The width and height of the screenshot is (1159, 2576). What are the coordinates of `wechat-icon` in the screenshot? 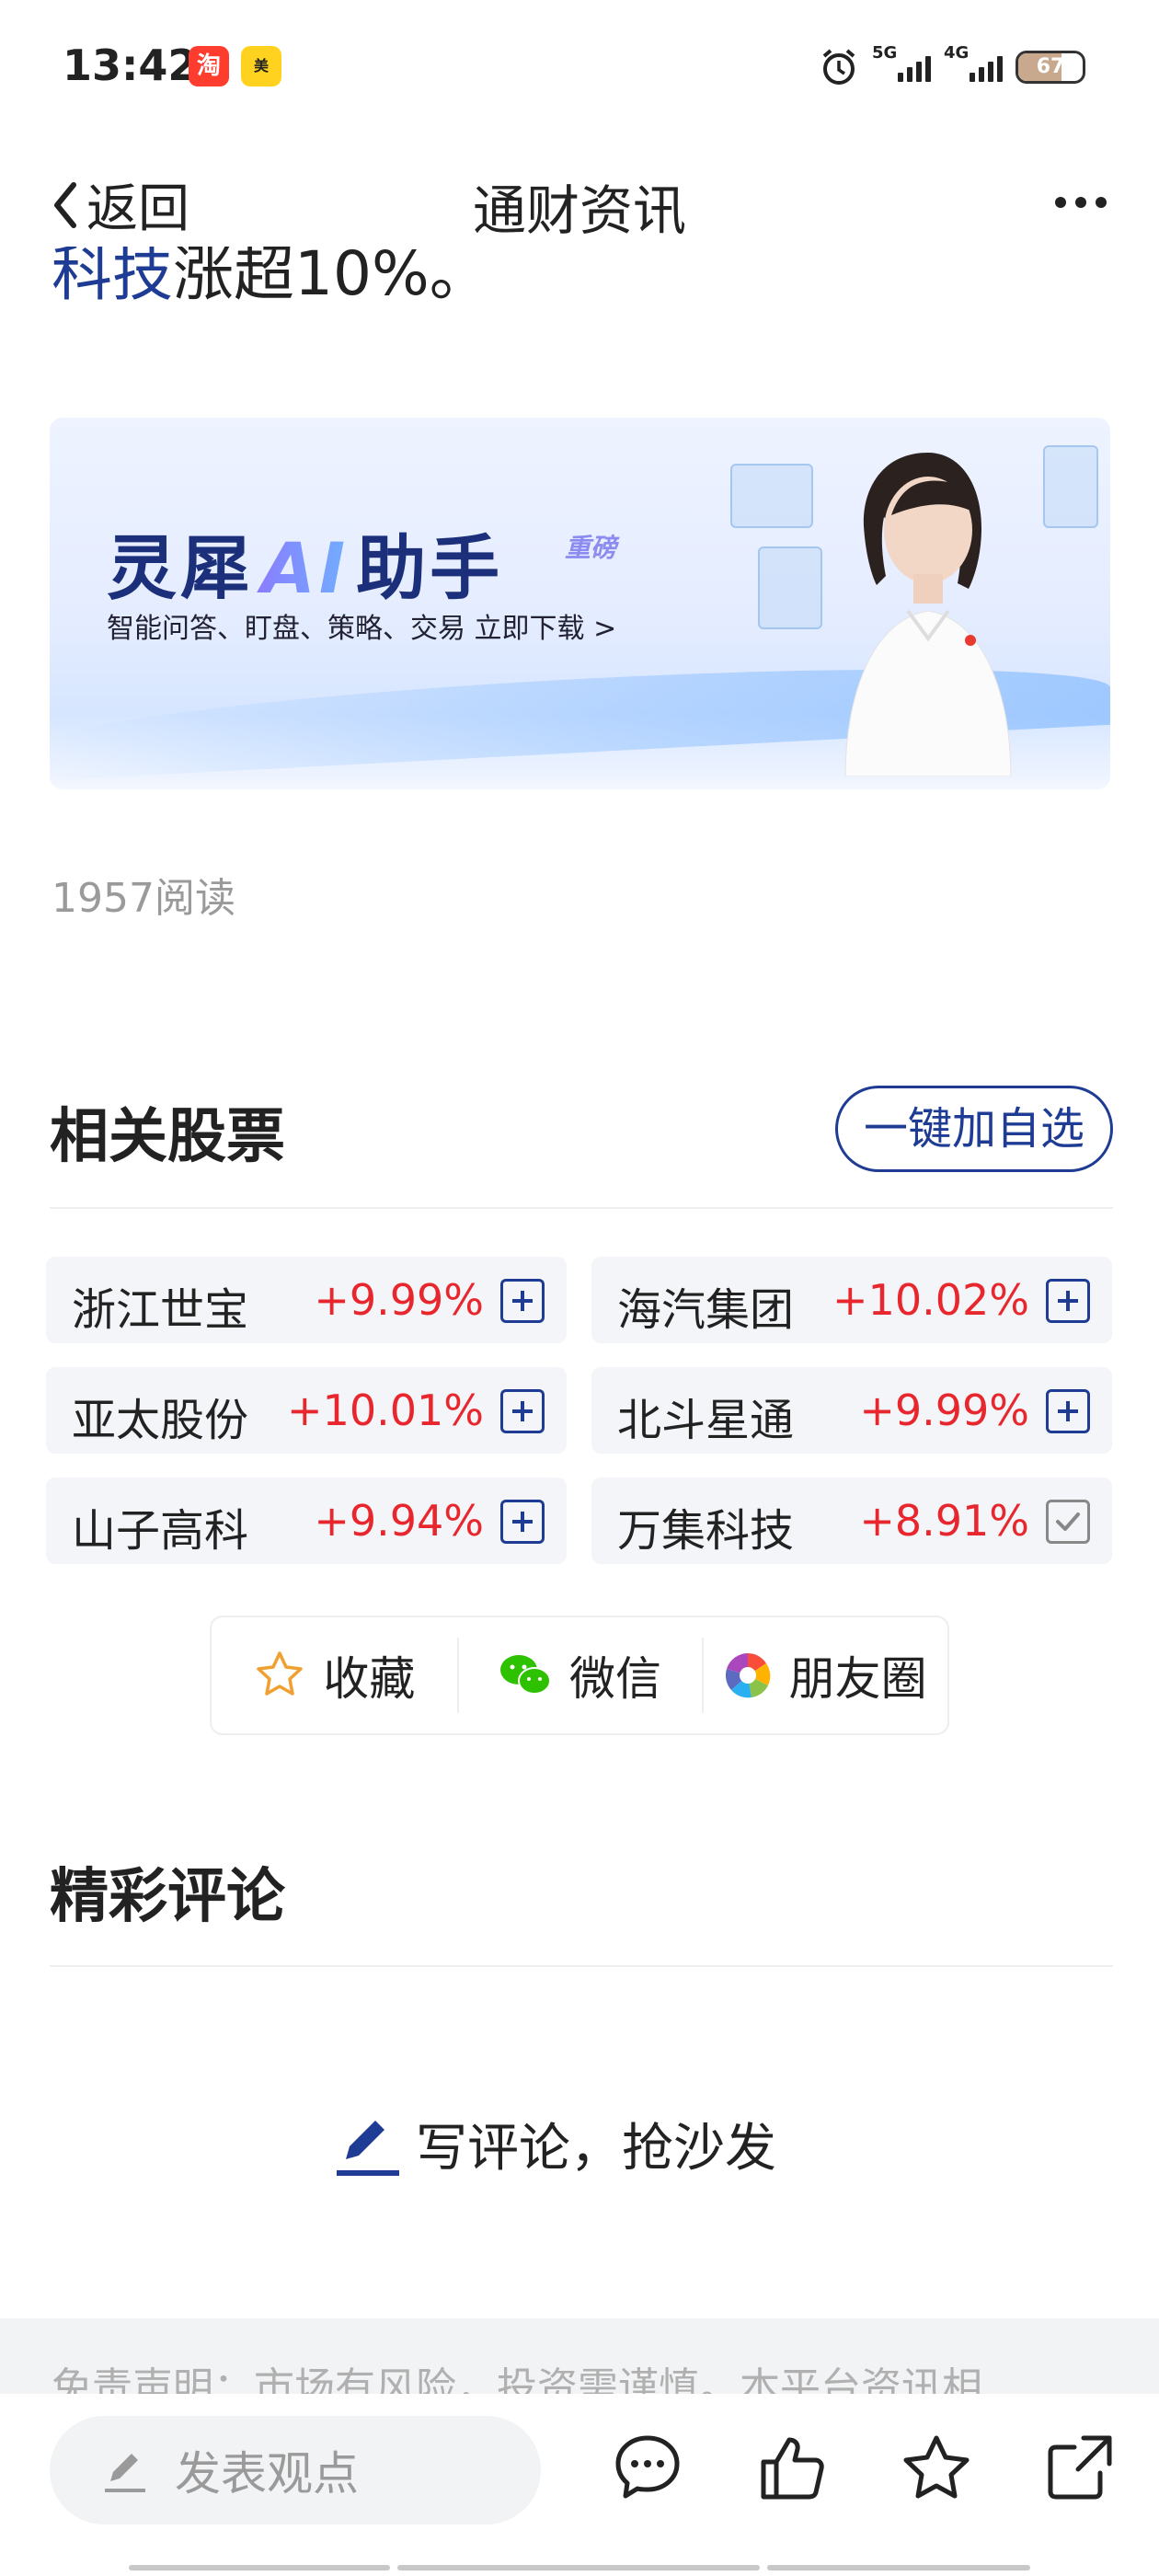 It's located at (525, 1675).